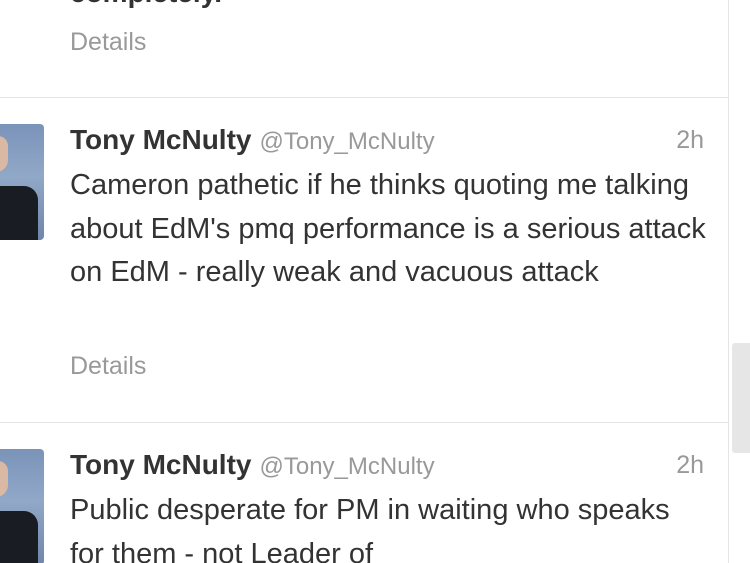 Image resolution: width=750 pixels, height=563 pixels. I want to click on scrollbar-thumb, so click(741, 398).